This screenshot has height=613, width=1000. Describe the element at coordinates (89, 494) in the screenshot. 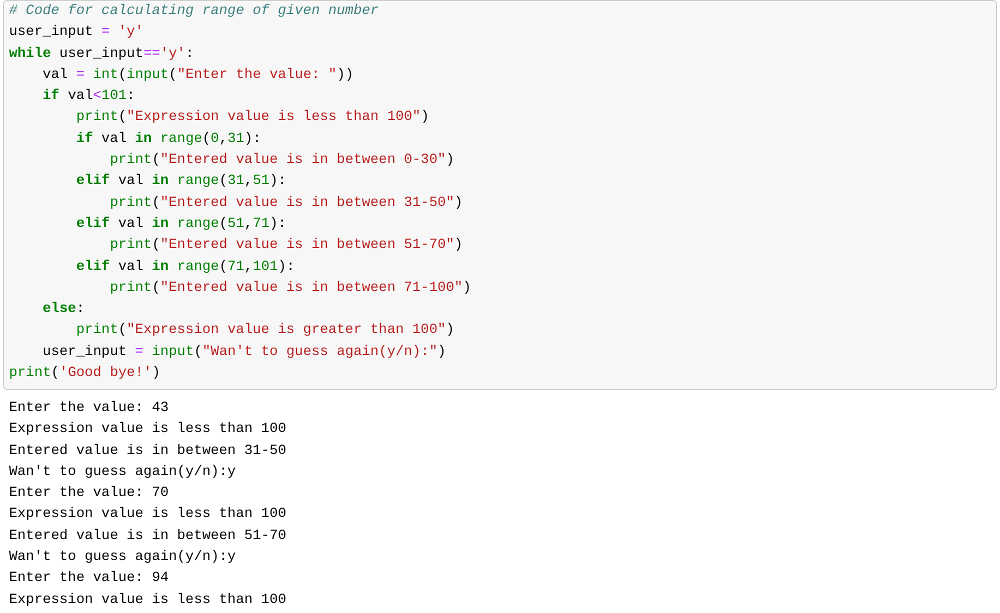

I see `output-line: Enter the value: 70` at that location.